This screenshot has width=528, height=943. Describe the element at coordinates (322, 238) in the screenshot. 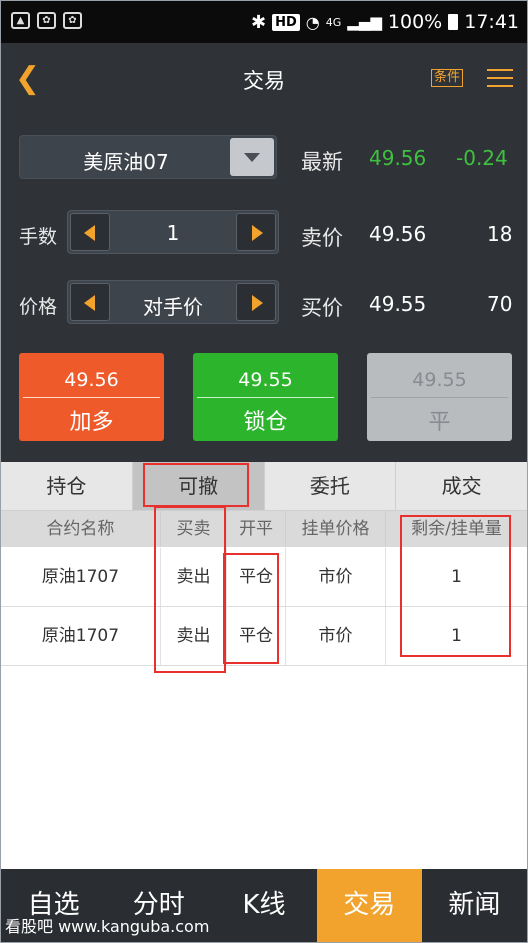

I see `sell-price-label: 卖价` at that location.